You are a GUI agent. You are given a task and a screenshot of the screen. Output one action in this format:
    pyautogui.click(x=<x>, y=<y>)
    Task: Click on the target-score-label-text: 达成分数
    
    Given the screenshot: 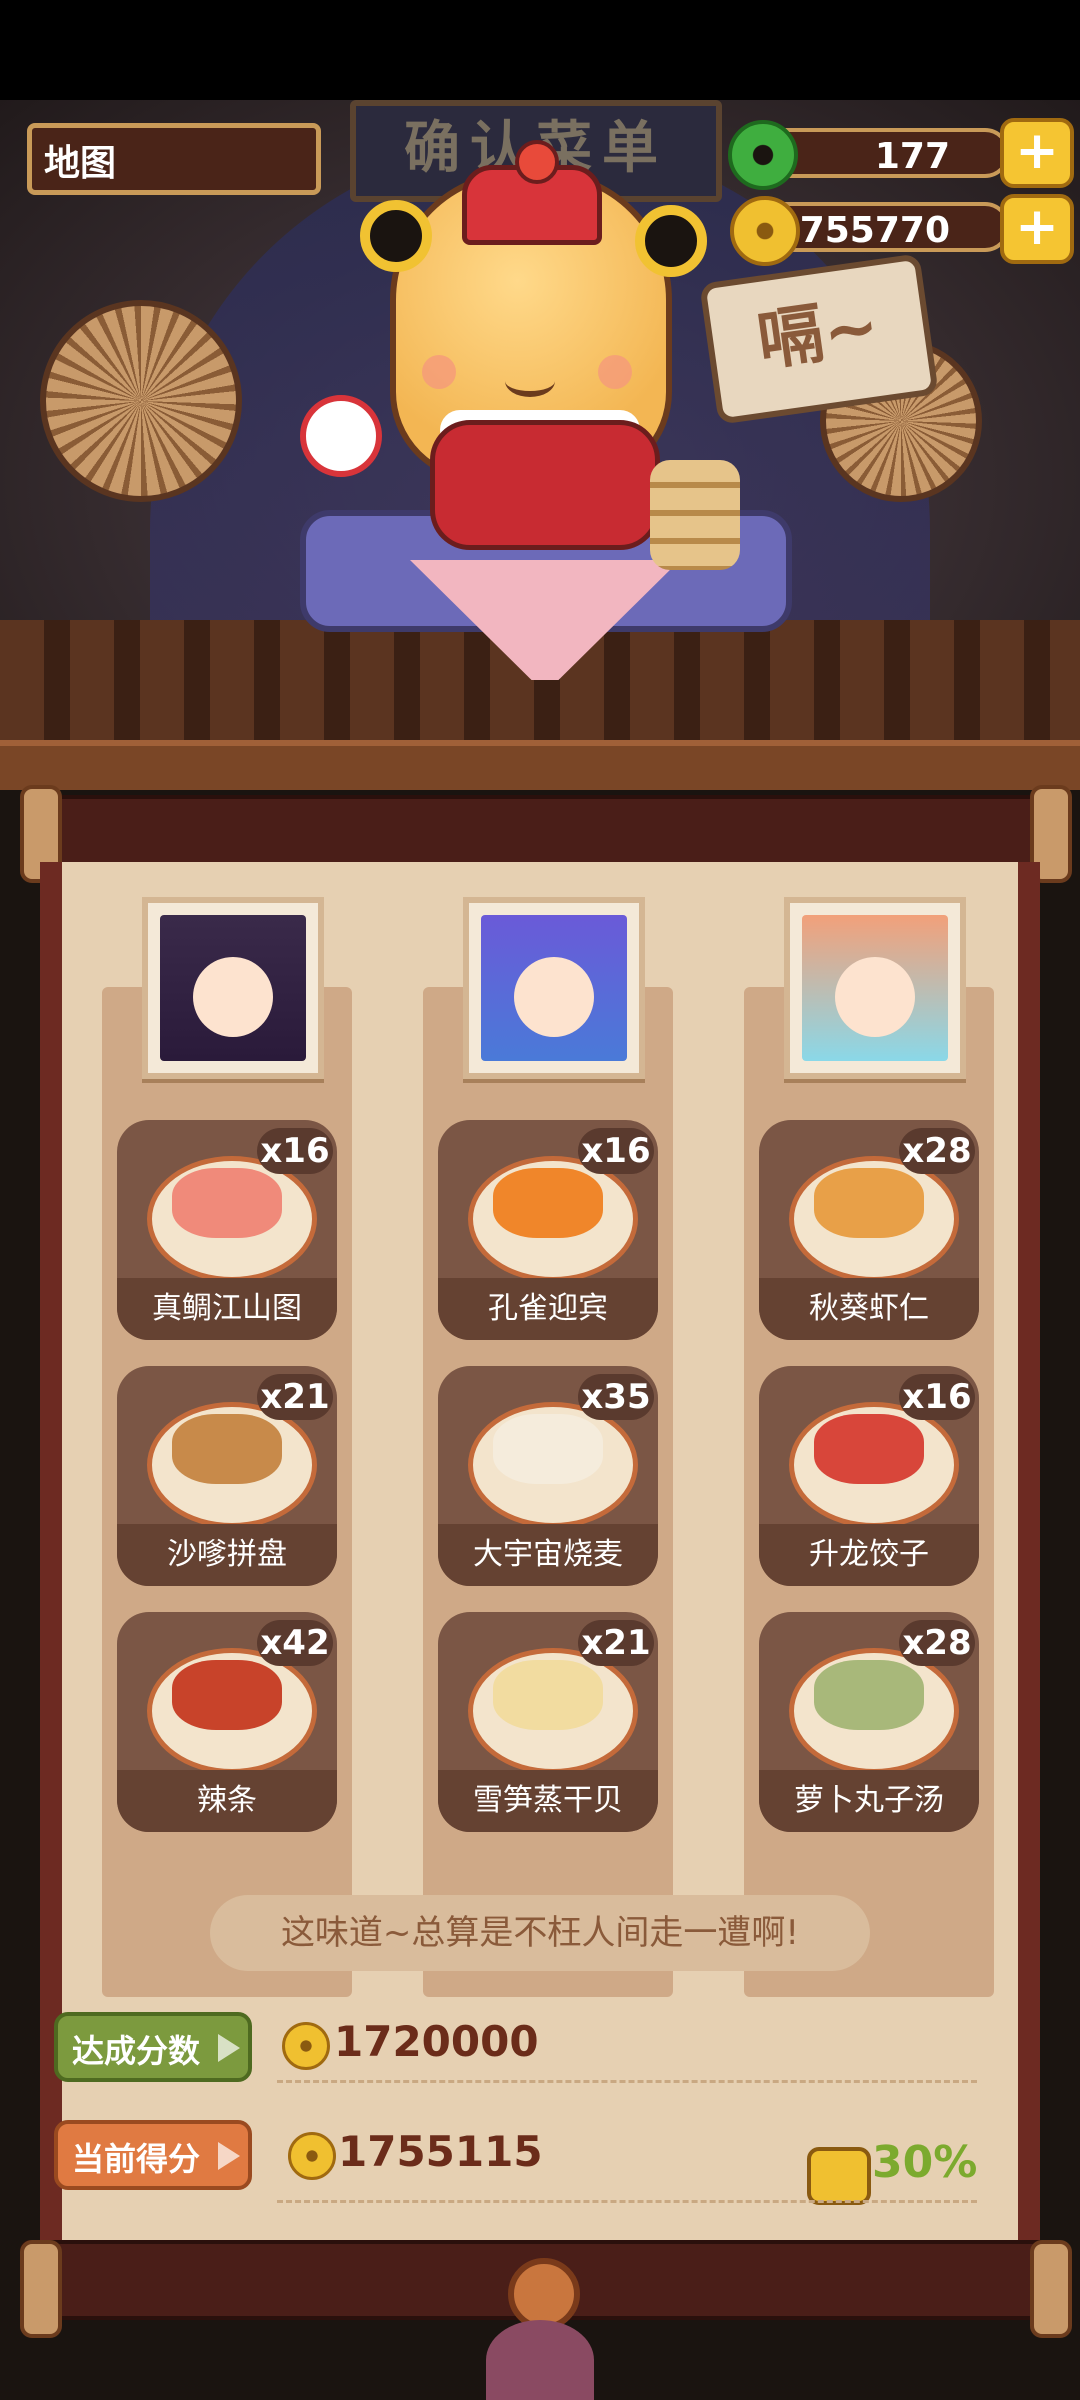 What is the action you would take?
    pyautogui.click(x=136, y=2051)
    